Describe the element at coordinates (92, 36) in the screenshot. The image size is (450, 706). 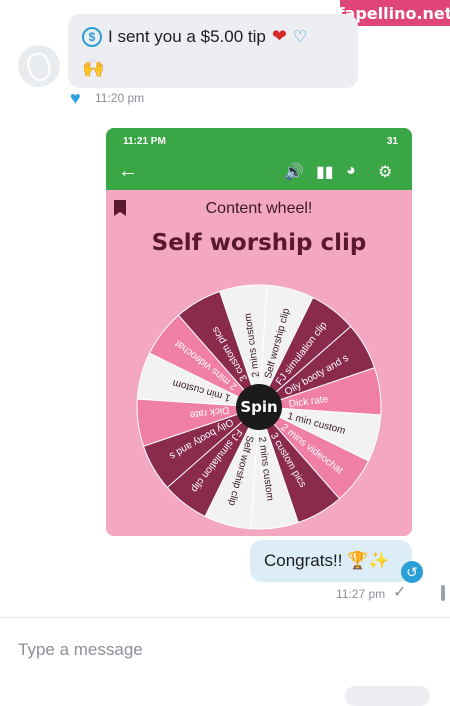
I see `dollar-icon: $` at that location.